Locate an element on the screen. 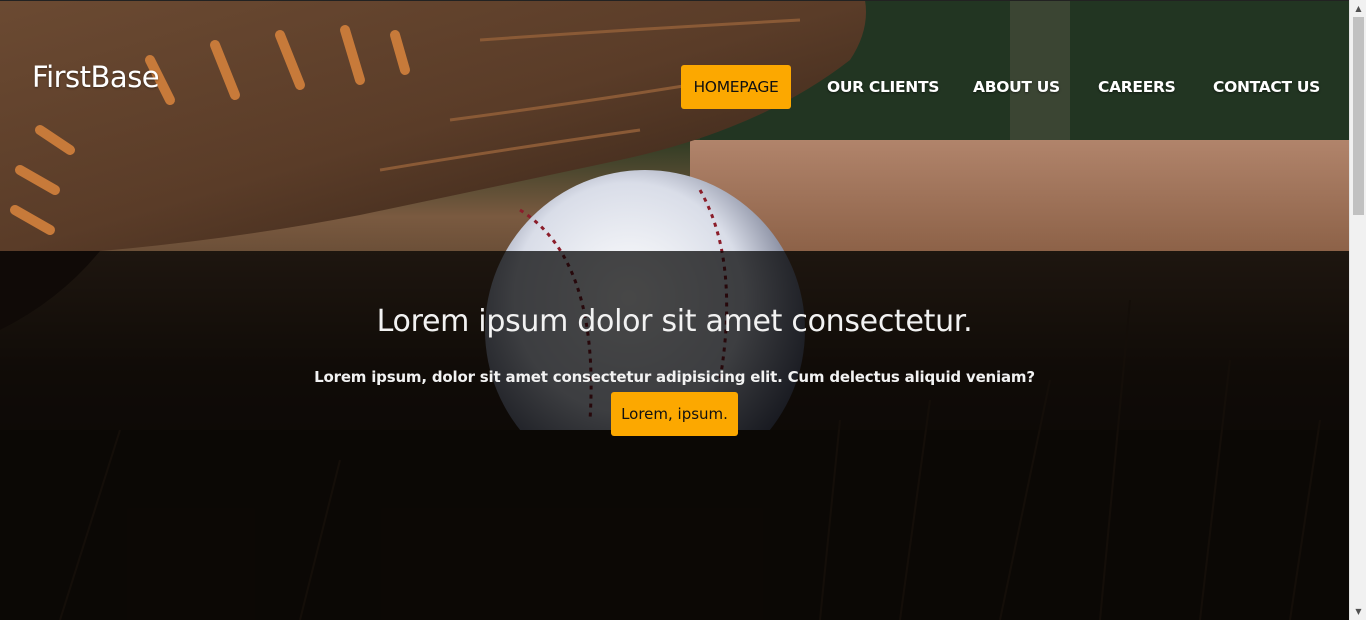  triangle-up-icon: ▲ is located at coordinates (1358, 8).